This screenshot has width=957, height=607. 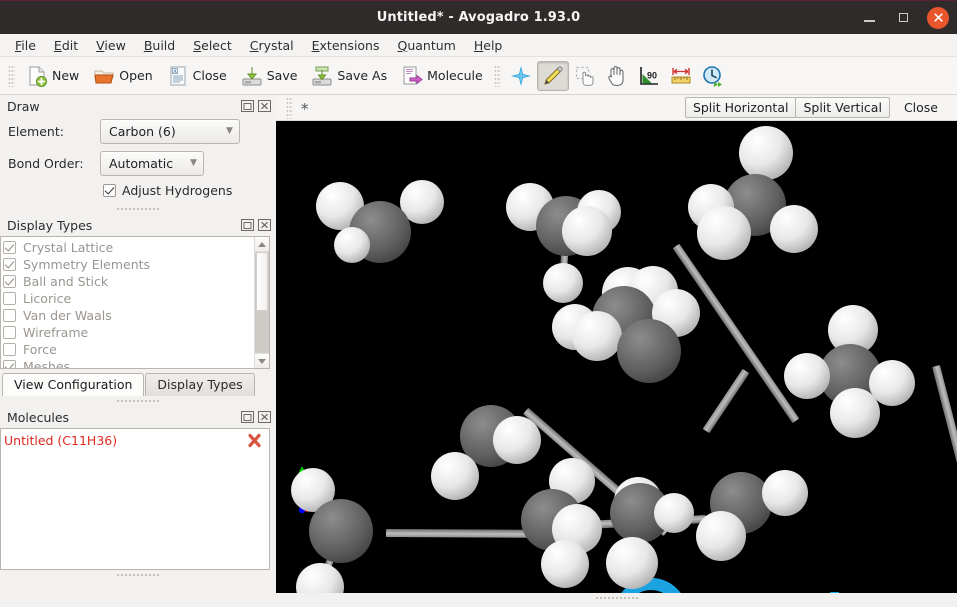 I want to click on view-toolbar-grip, so click(x=289, y=107).